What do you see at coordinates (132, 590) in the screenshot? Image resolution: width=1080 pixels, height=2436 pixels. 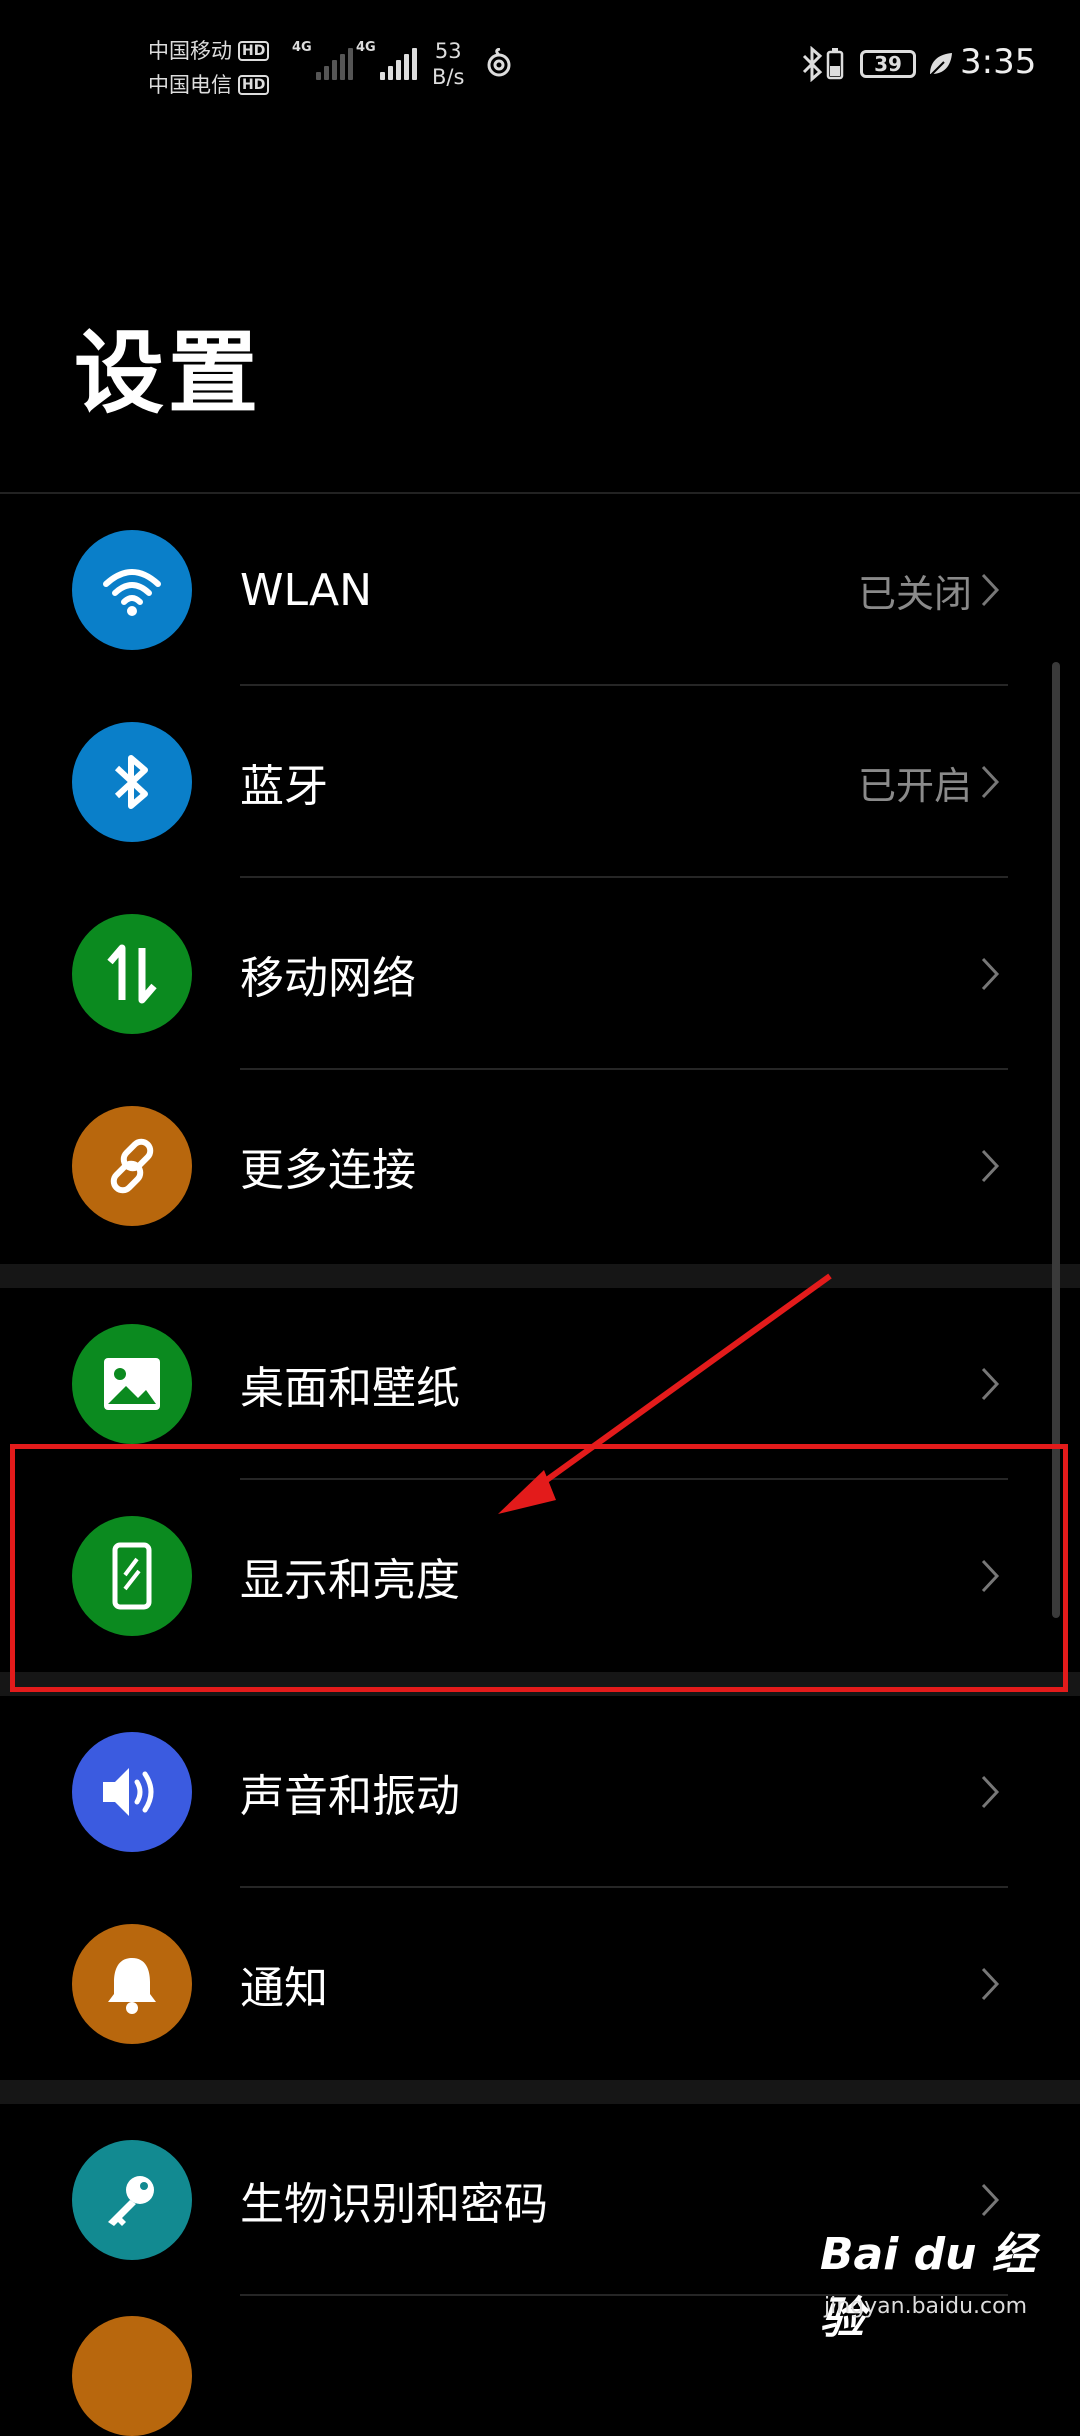 I see `wifi-icon` at bounding box center [132, 590].